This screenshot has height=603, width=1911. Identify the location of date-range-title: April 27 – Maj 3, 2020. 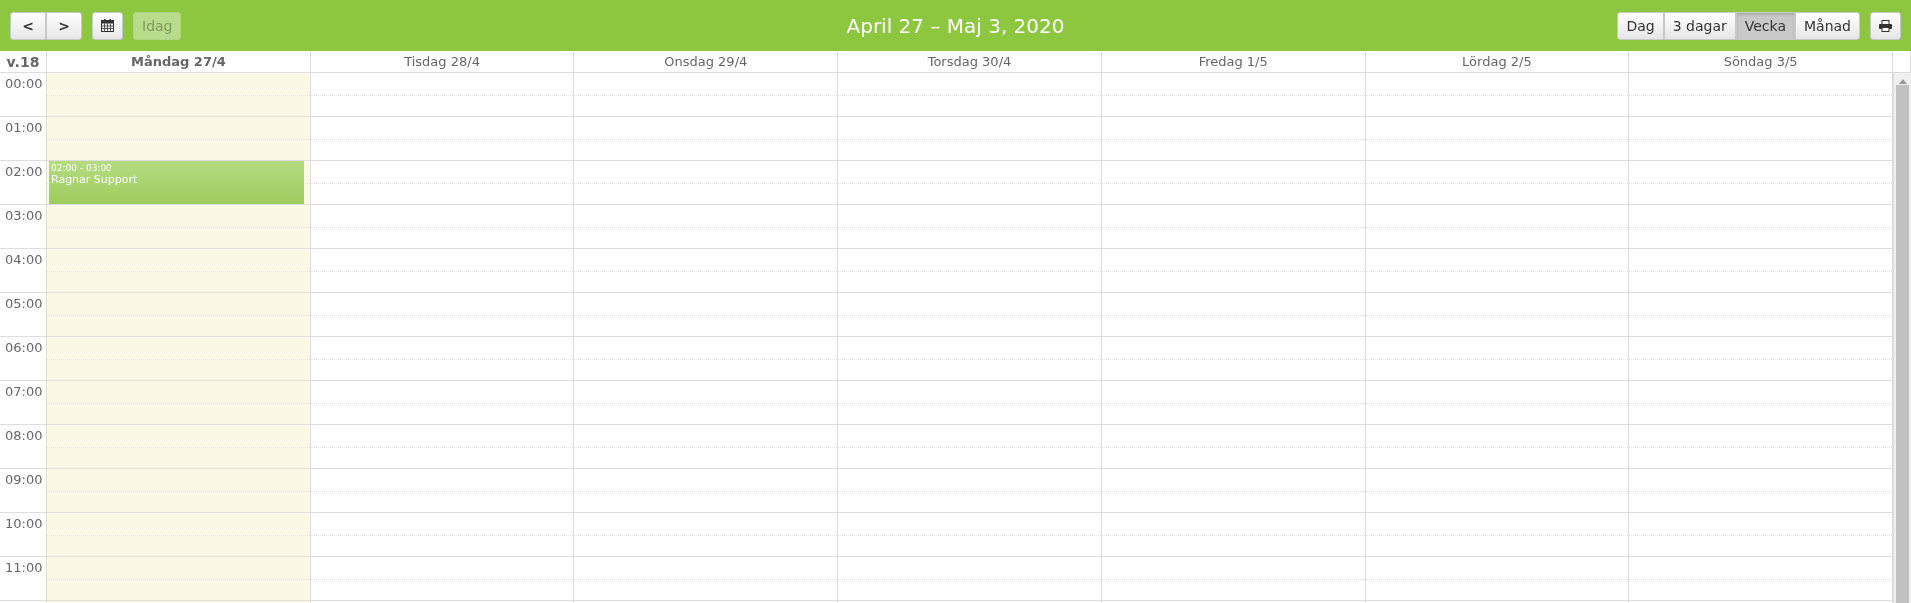
(955, 25).